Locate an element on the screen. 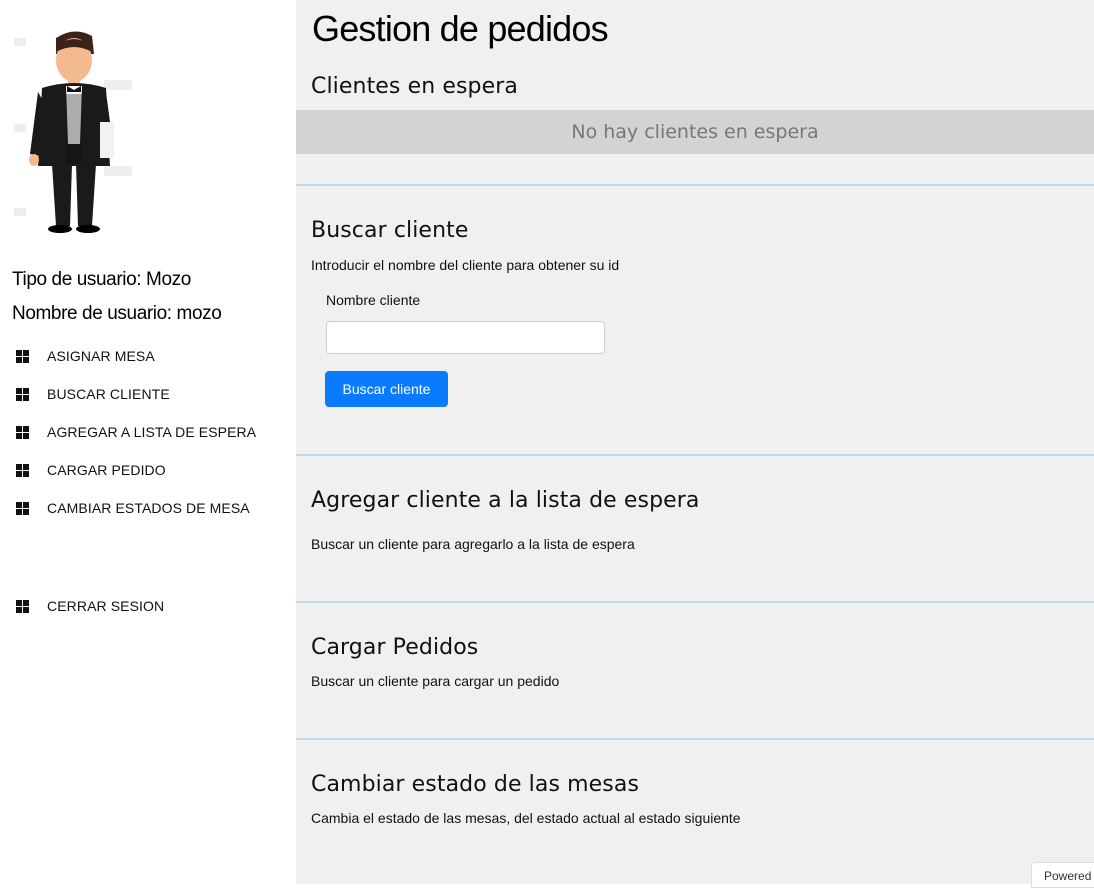  page-title: Gestion de pedidos is located at coordinates (460, 28).